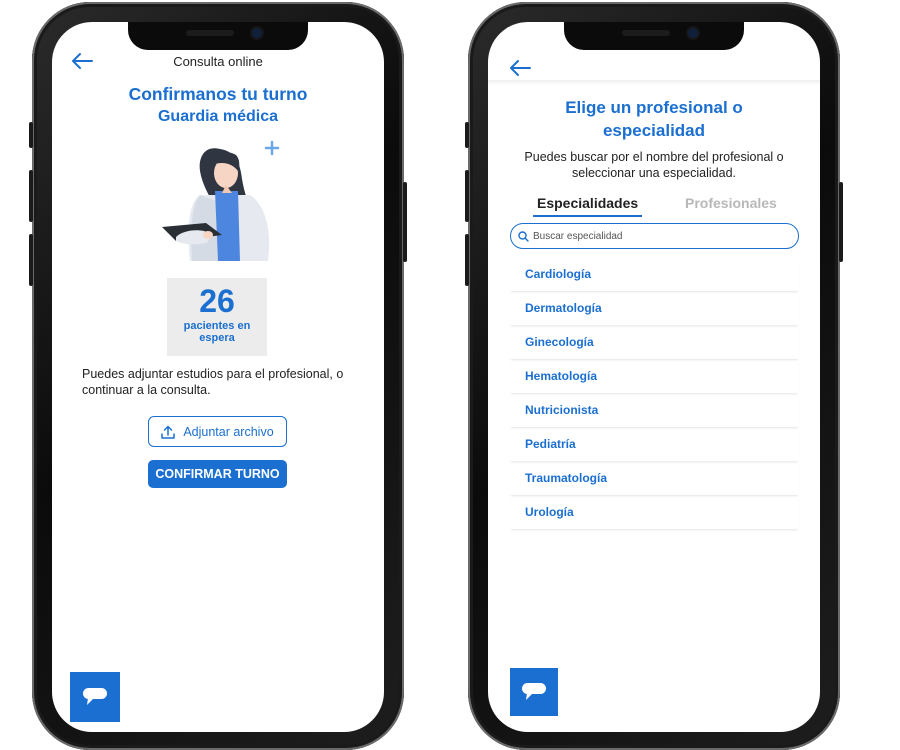 This screenshot has width=900, height=750. What do you see at coordinates (654, 342) in the screenshot?
I see `specialty-item-ginecologia: Ginecología` at bounding box center [654, 342].